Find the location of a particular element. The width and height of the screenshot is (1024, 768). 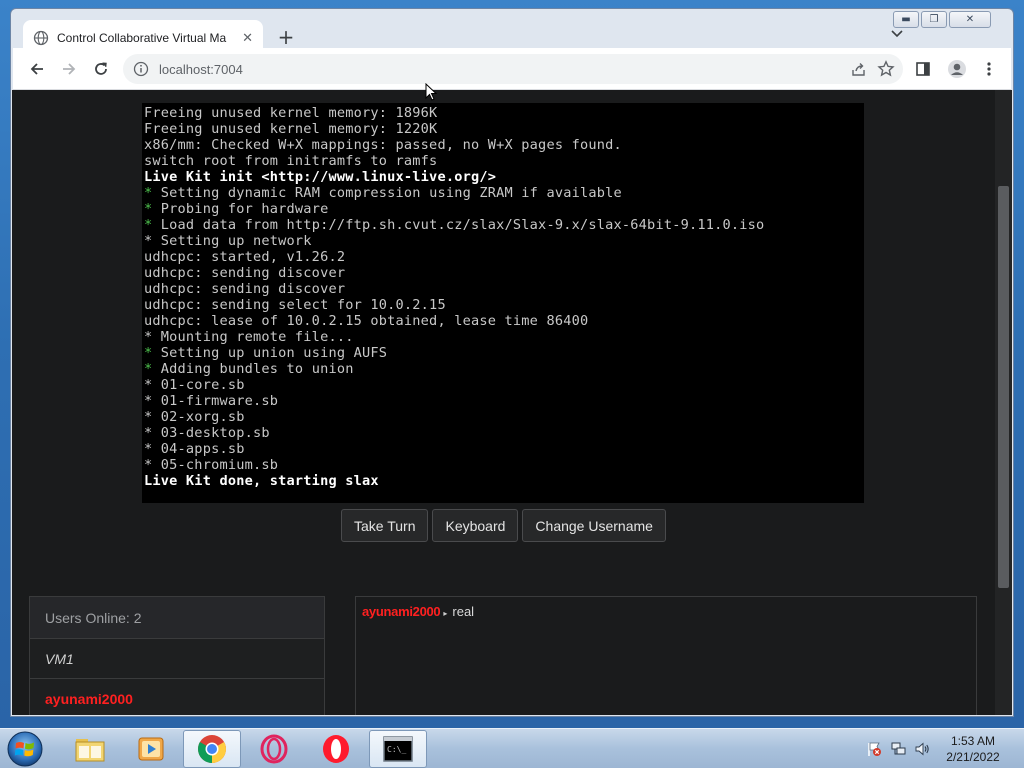

tab-close-icon: ✕ is located at coordinates (247, 38).